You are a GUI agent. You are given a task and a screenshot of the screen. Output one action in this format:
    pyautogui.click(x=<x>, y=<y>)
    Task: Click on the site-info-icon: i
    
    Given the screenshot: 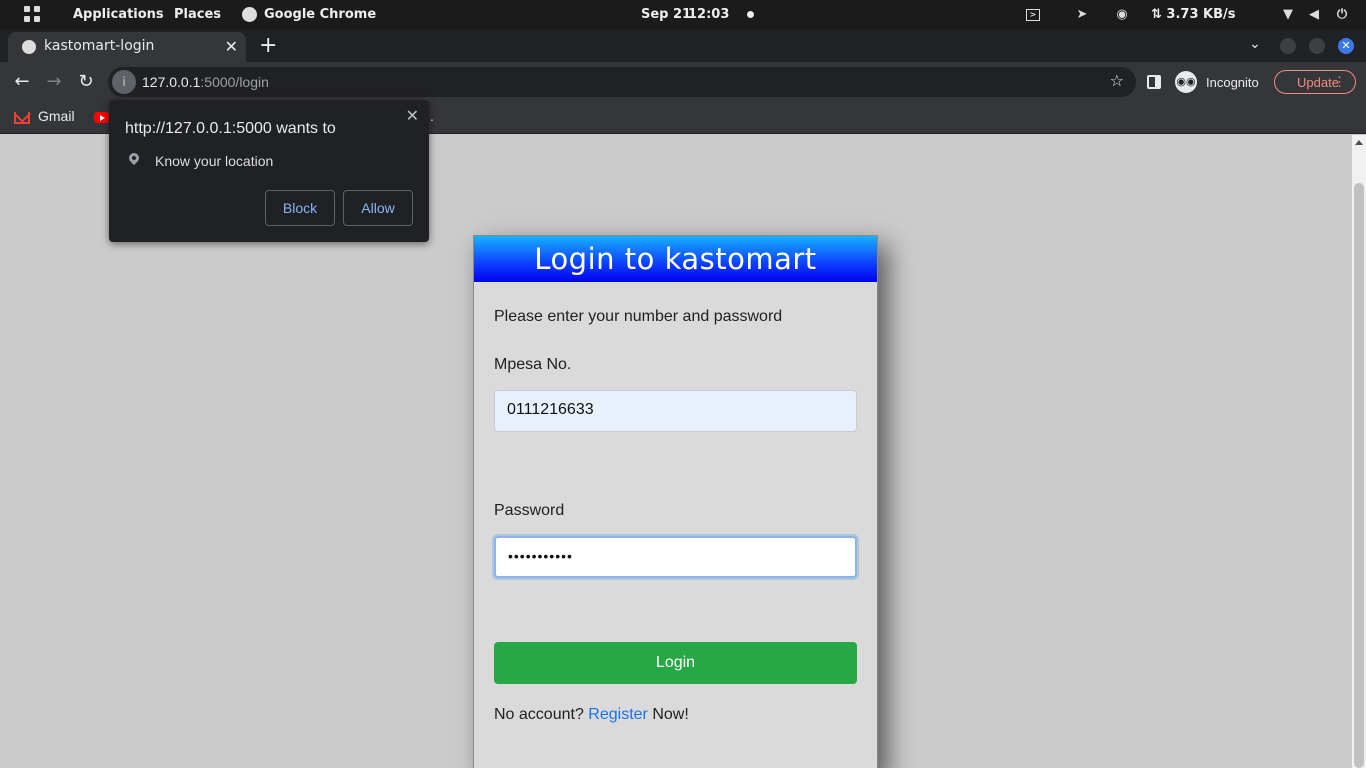 What is the action you would take?
    pyautogui.click(x=124, y=82)
    